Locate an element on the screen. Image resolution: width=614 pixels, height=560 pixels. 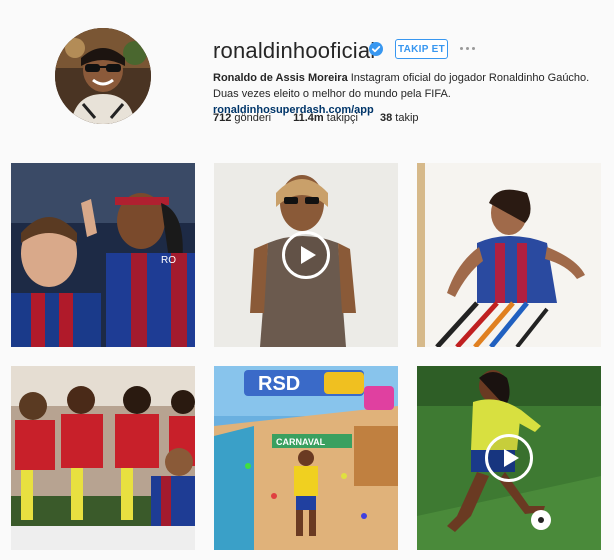
stat-following: 38 takip is located at coordinates (399, 118).